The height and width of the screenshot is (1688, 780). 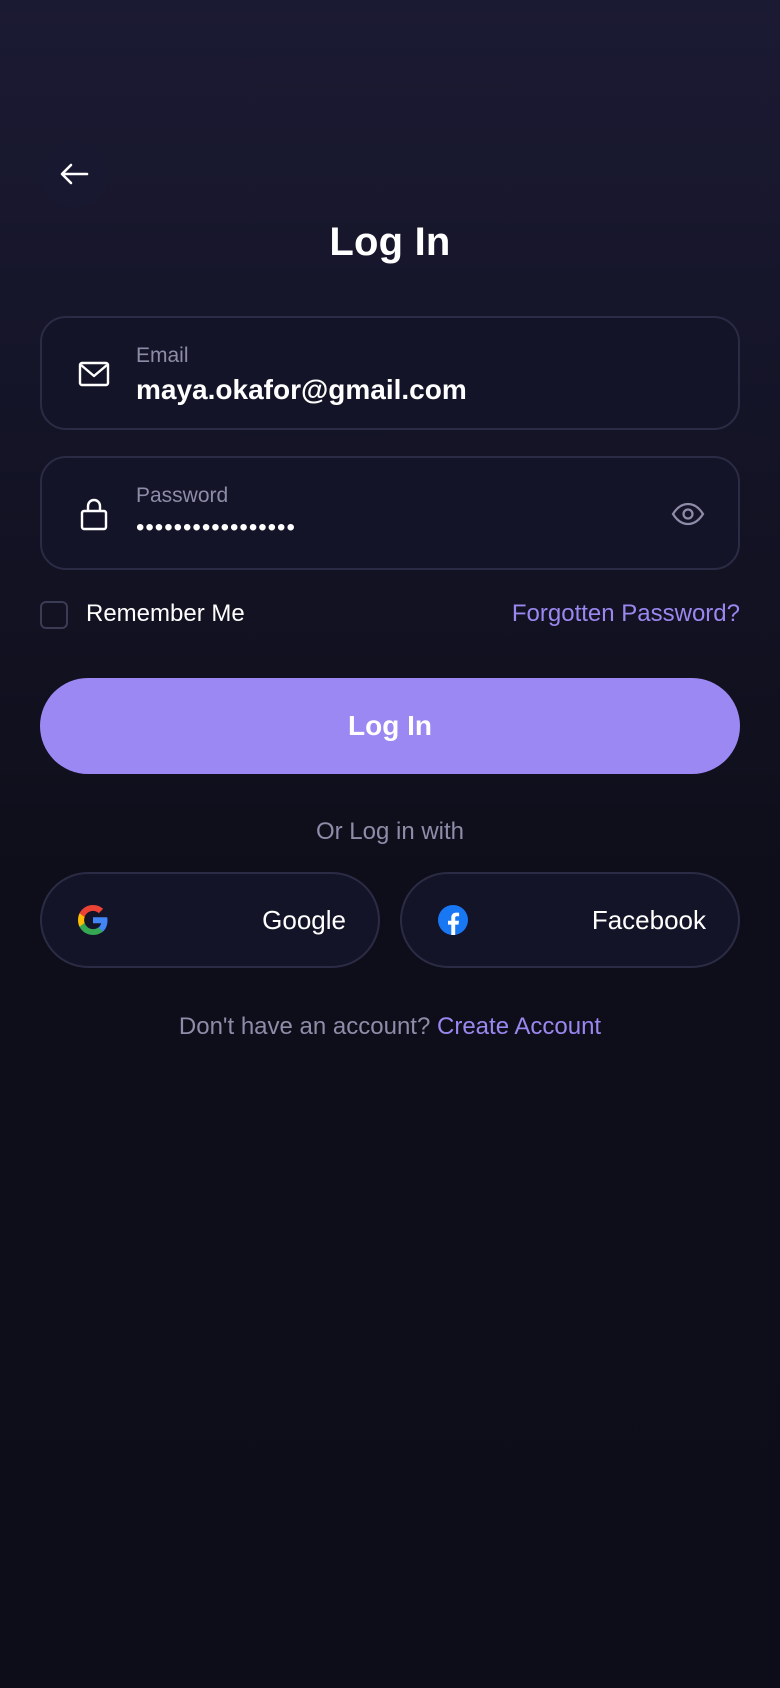 I want to click on signup-prompt-text: Don't have an account?, so click(x=304, y=1026).